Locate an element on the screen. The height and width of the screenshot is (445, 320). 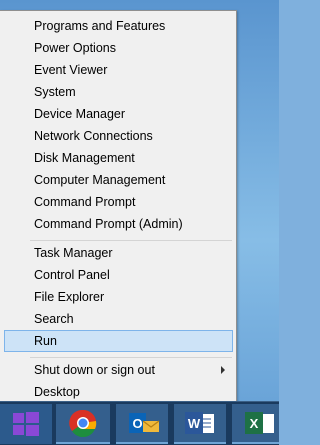
taskbar-app-chrome is located at coordinates (83, 424).